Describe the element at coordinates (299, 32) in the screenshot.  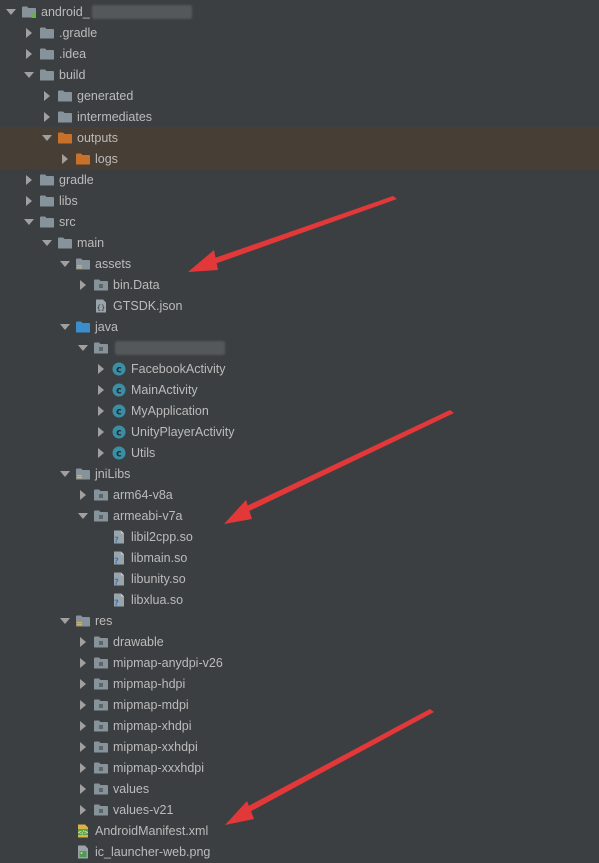
I see `tree-row: .gradle` at that location.